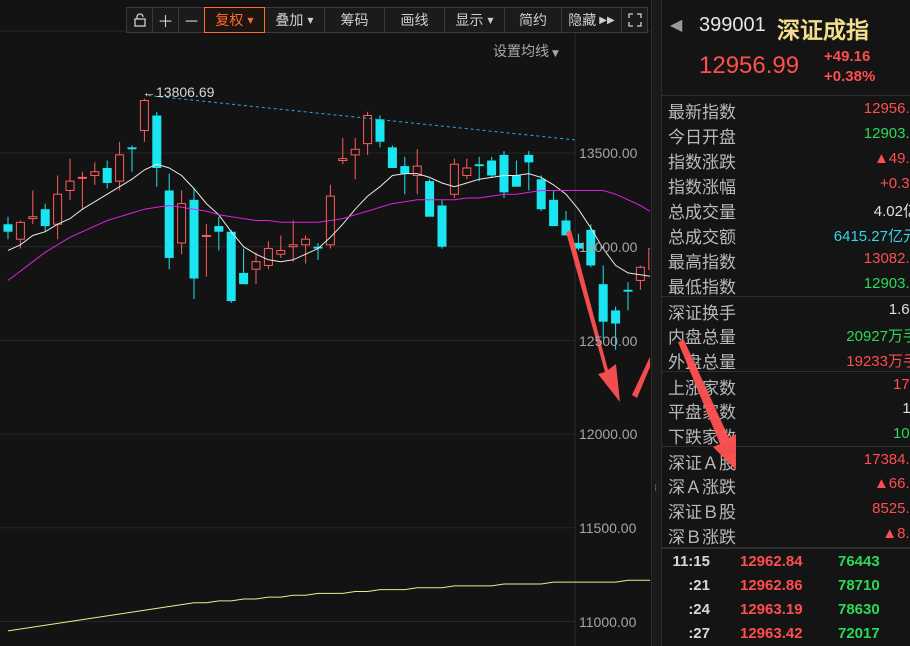 Image resolution: width=910 pixels, height=646 pixels. What do you see at coordinates (699, 585) in the screenshot?
I see `tick-time: :21` at bounding box center [699, 585].